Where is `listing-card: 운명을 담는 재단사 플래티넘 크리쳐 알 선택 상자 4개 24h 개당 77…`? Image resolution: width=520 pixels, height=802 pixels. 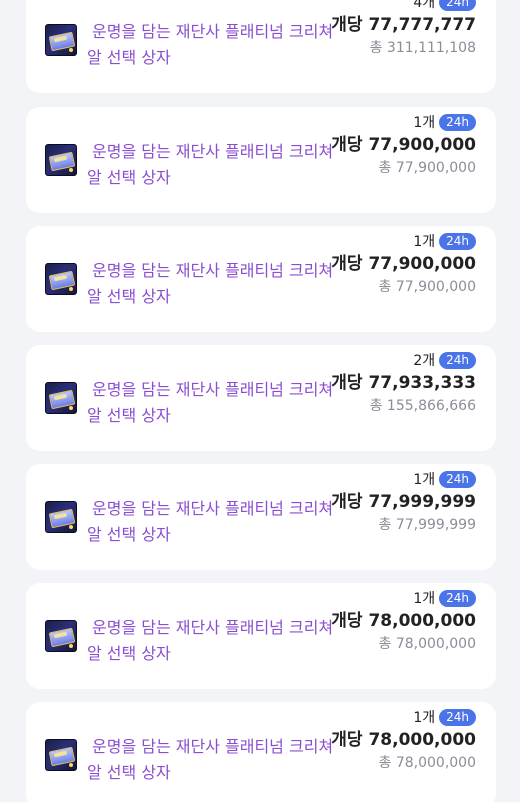 listing-card: 운명을 담는 재단사 플래티넘 크리쳐 알 선택 상자 4개 24h 개당 77… is located at coordinates (261, 46).